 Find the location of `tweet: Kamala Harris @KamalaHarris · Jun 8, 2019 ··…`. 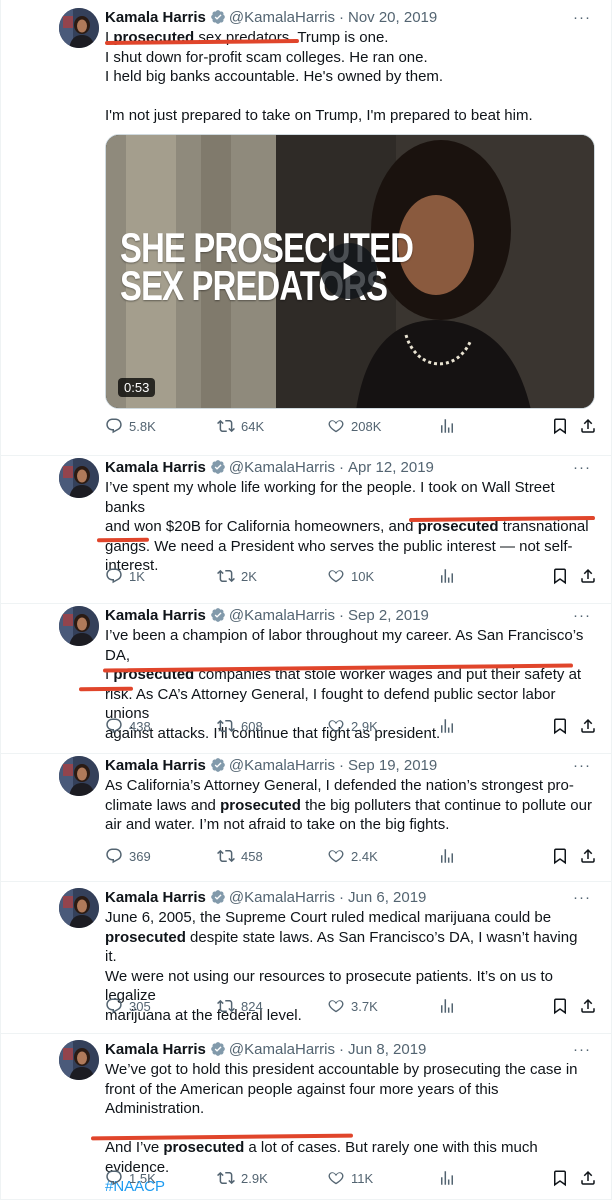

tweet: Kamala Harris @KamalaHarris · Jun 8, 2019 ··… is located at coordinates (306, 1117).